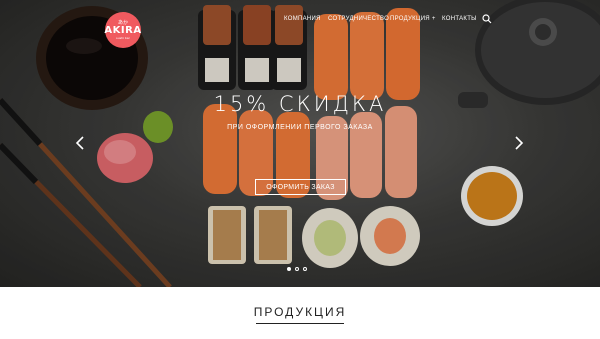 The height and width of the screenshot is (339, 600). What do you see at coordinates (302, 19) in the screenshot?
I see `nav-item-company: КОМПАНИЯ` at bounding box center [302, 19].